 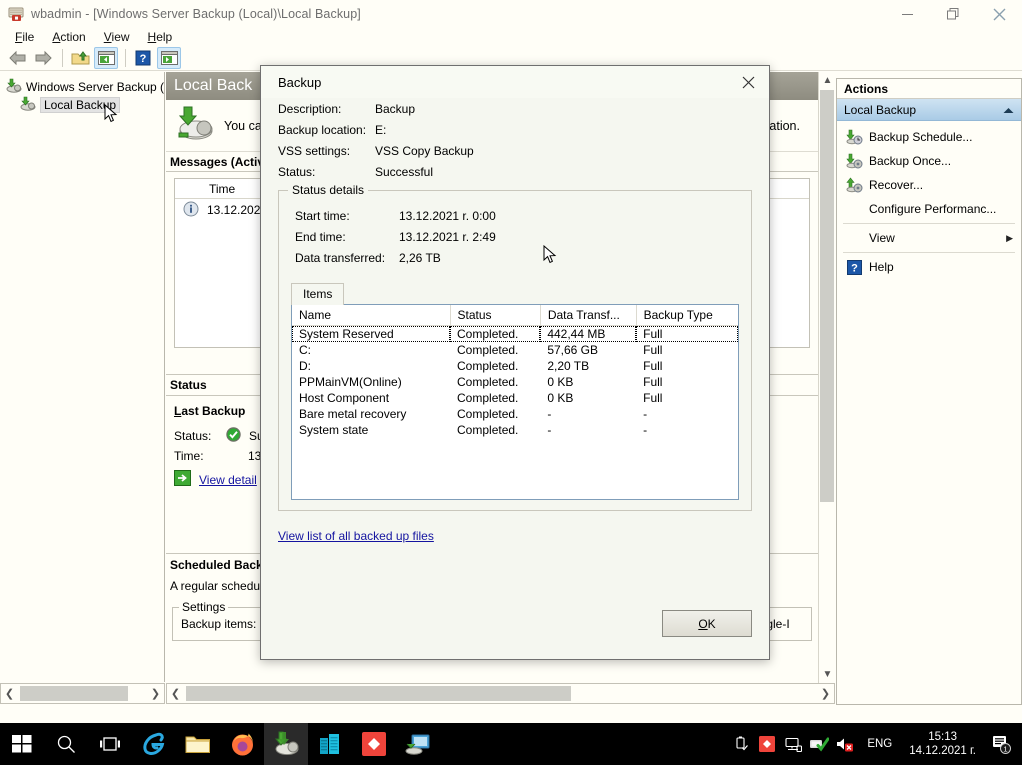 What do you see at coordinates (827, 674) in the screenshot?
I see `scroll-down-arrow: ▼` at bounding box center [827, 674].